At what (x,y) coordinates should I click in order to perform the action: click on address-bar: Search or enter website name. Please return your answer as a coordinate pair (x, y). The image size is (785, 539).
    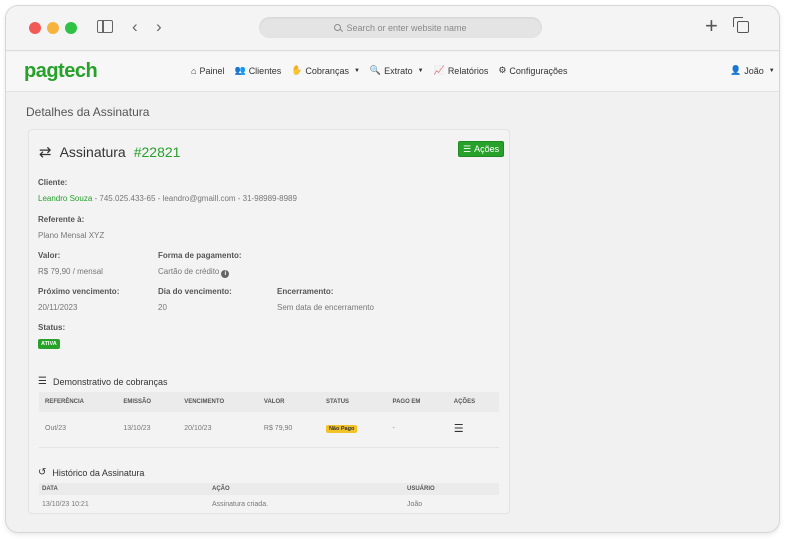
    Looking at the image, I should click on (400, 27).